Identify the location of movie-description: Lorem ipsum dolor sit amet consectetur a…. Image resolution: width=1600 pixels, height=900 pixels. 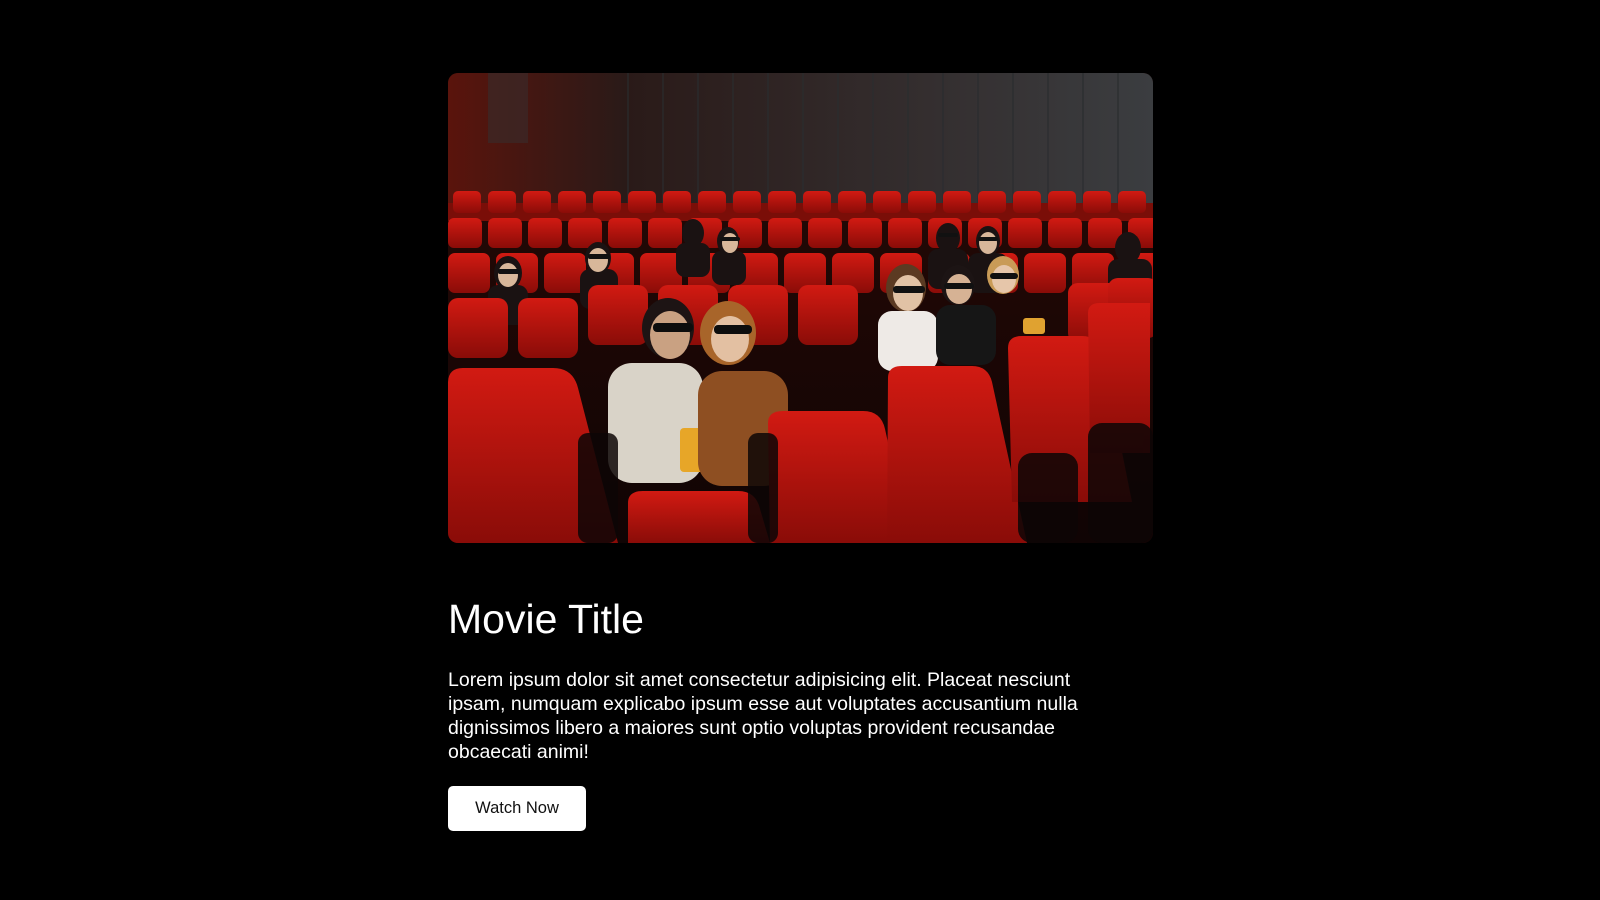
(763, 716).